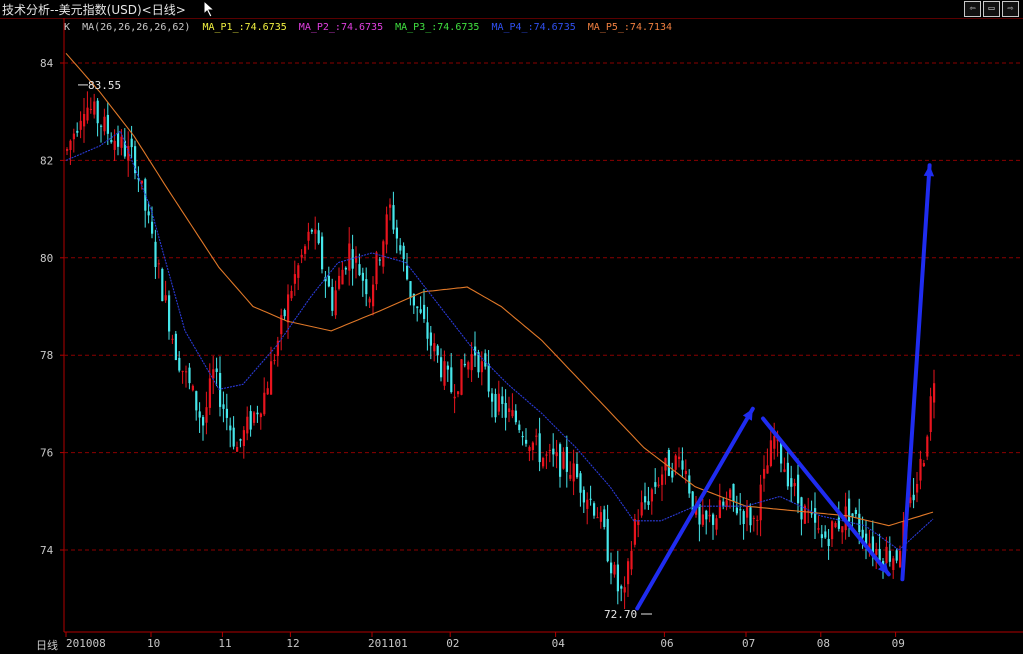  What do you see at coordinates (666, 643) in the screenshot?
I see `x-tick-label: 06` at bounding box center [666, 643].